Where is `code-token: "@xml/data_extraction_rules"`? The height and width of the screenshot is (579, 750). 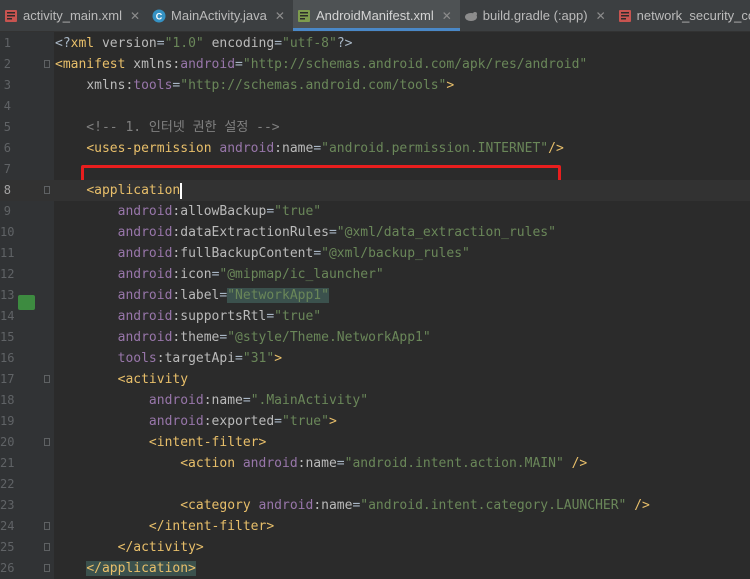
code-token: "@xml/data_extraction_rules" is located at coordinates (446, 232).